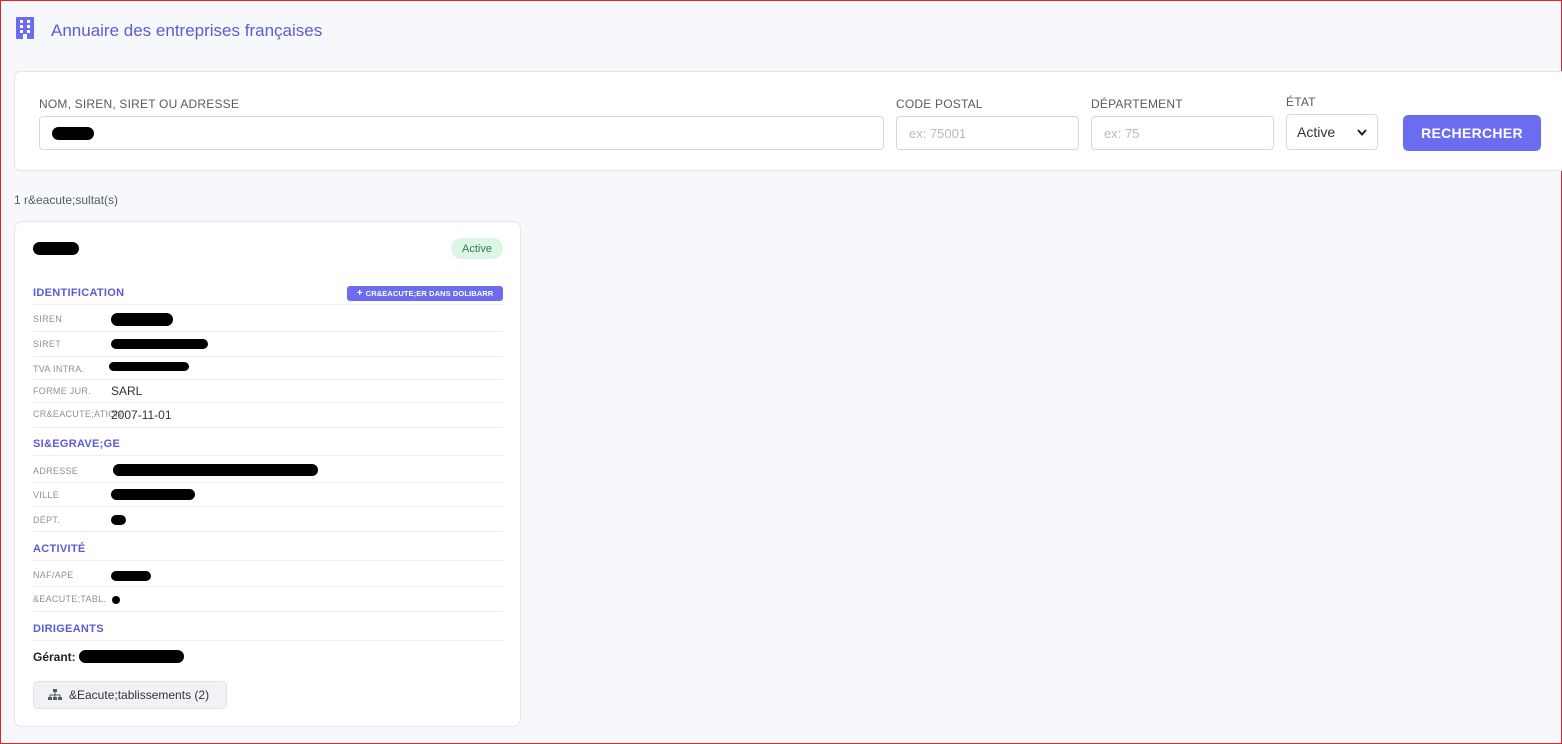 The image size is (1562, 744). Describe the element at coordinates (48, 319) in the screenshot. I see `siren-label: SIREN` at that location.